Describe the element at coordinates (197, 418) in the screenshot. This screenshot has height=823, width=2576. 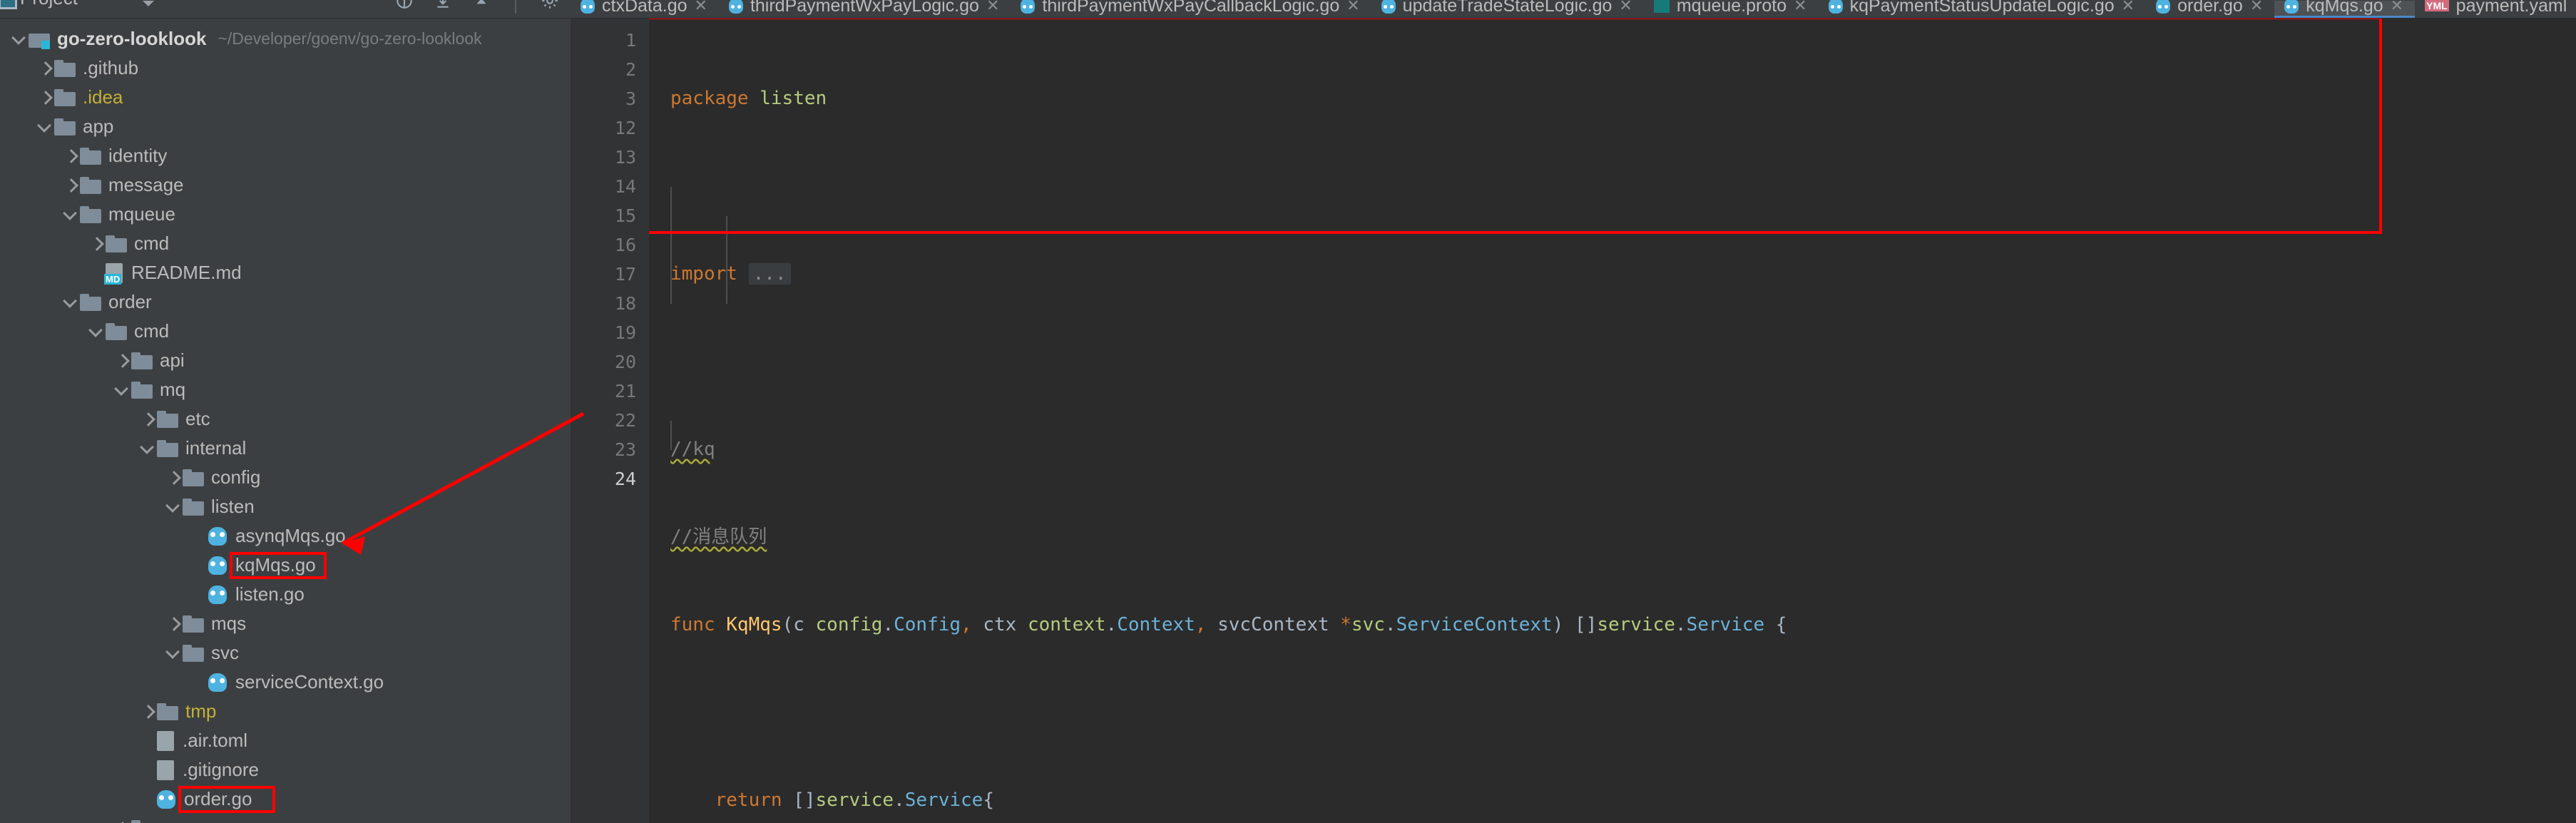
I see `tree-item-label: etc` at that location.